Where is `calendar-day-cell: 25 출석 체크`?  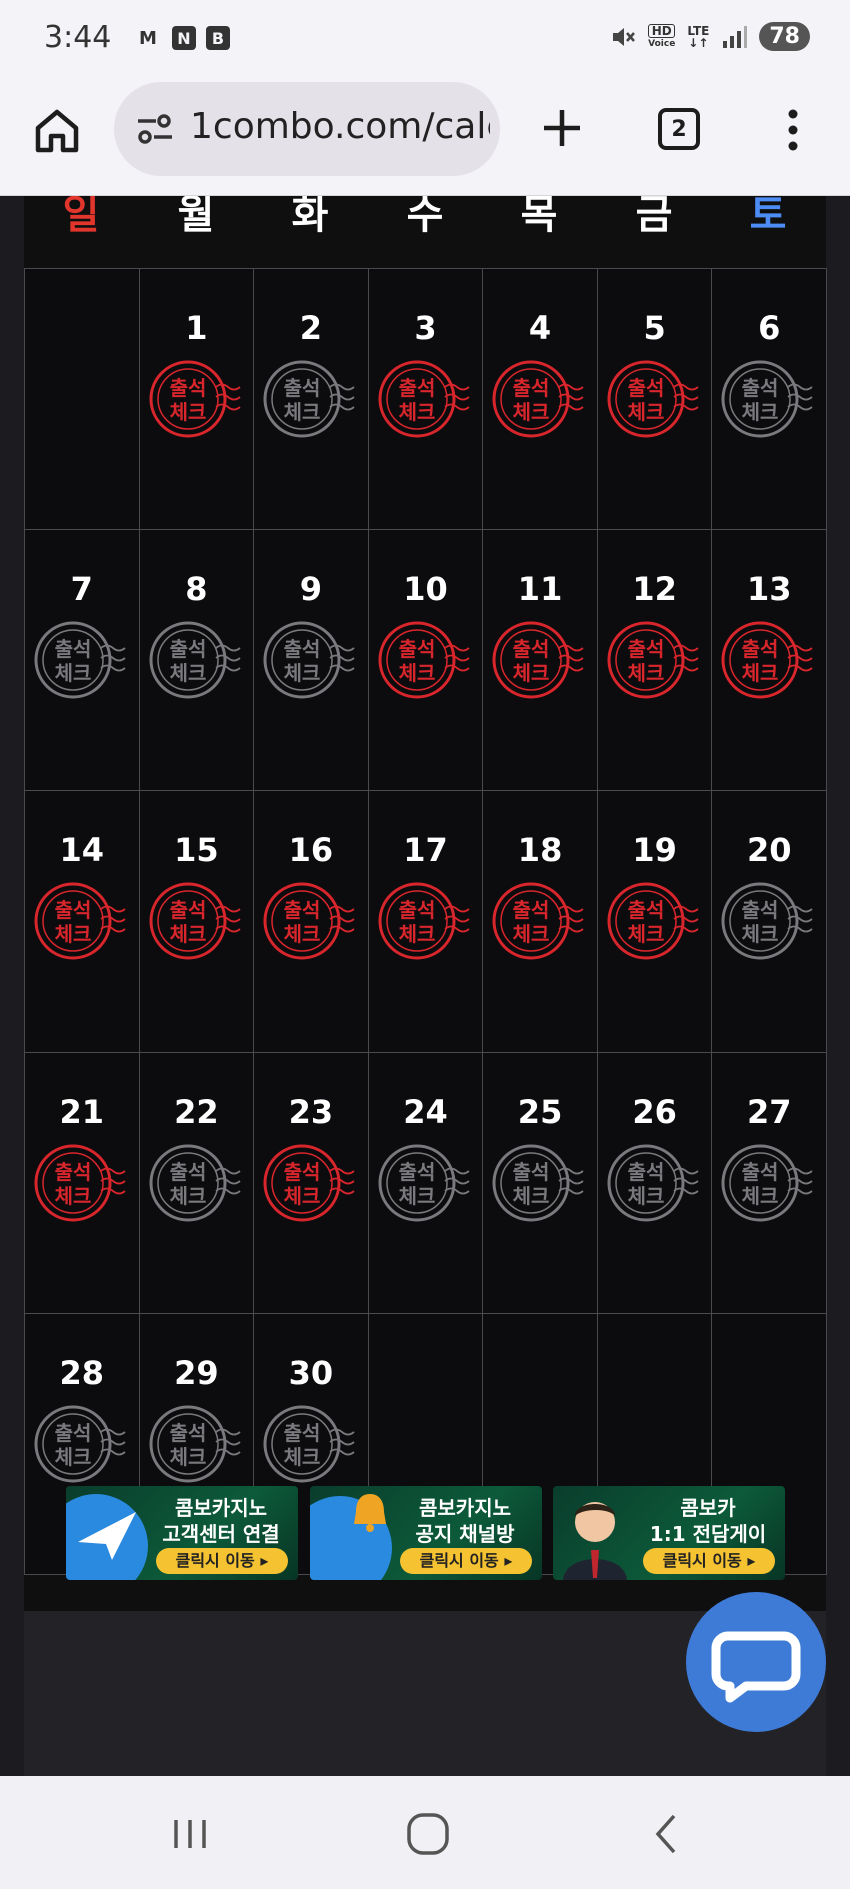 calendar-day-cell: 25 출석 체크 is located at coordinates (540, 1182).